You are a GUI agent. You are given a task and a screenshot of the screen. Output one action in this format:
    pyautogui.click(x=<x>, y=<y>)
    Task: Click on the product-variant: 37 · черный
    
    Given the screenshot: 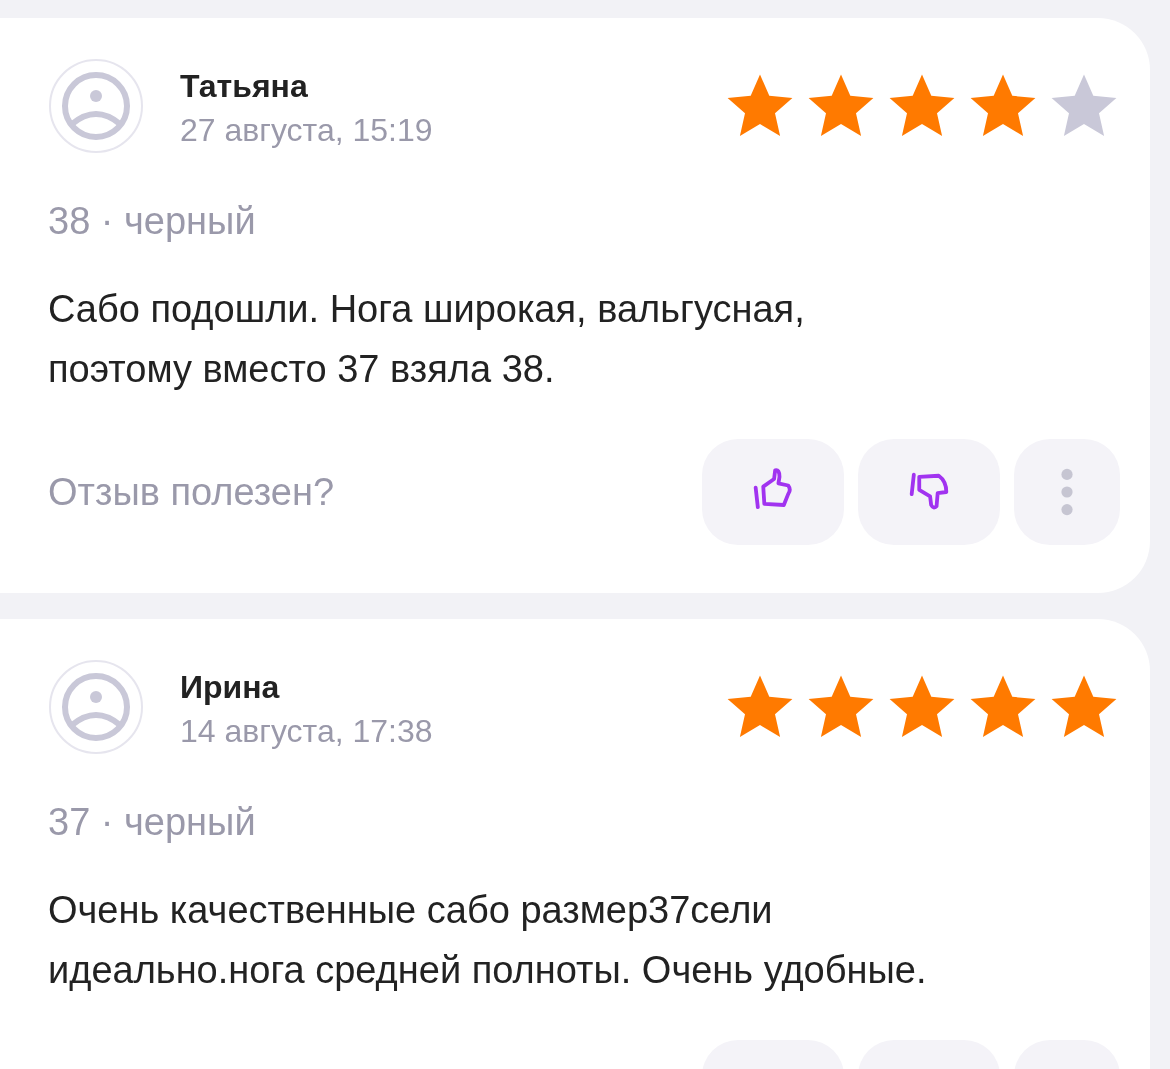 What is the action you would take?
    pyautogui.click(x=152, y=822)
    